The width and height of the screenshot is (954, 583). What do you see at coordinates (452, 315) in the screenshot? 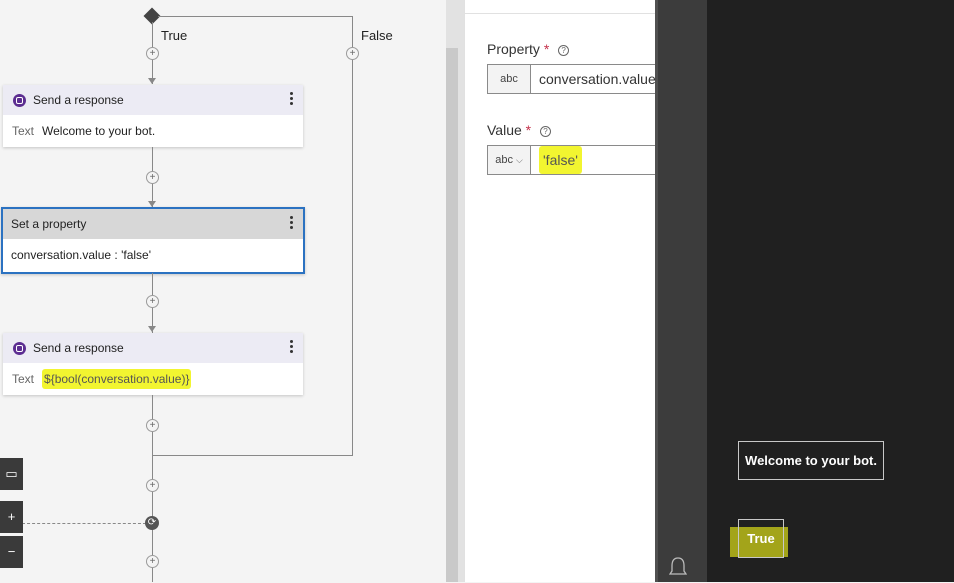
I see `scrollbar-thumb` at bounding box center [452, 315].